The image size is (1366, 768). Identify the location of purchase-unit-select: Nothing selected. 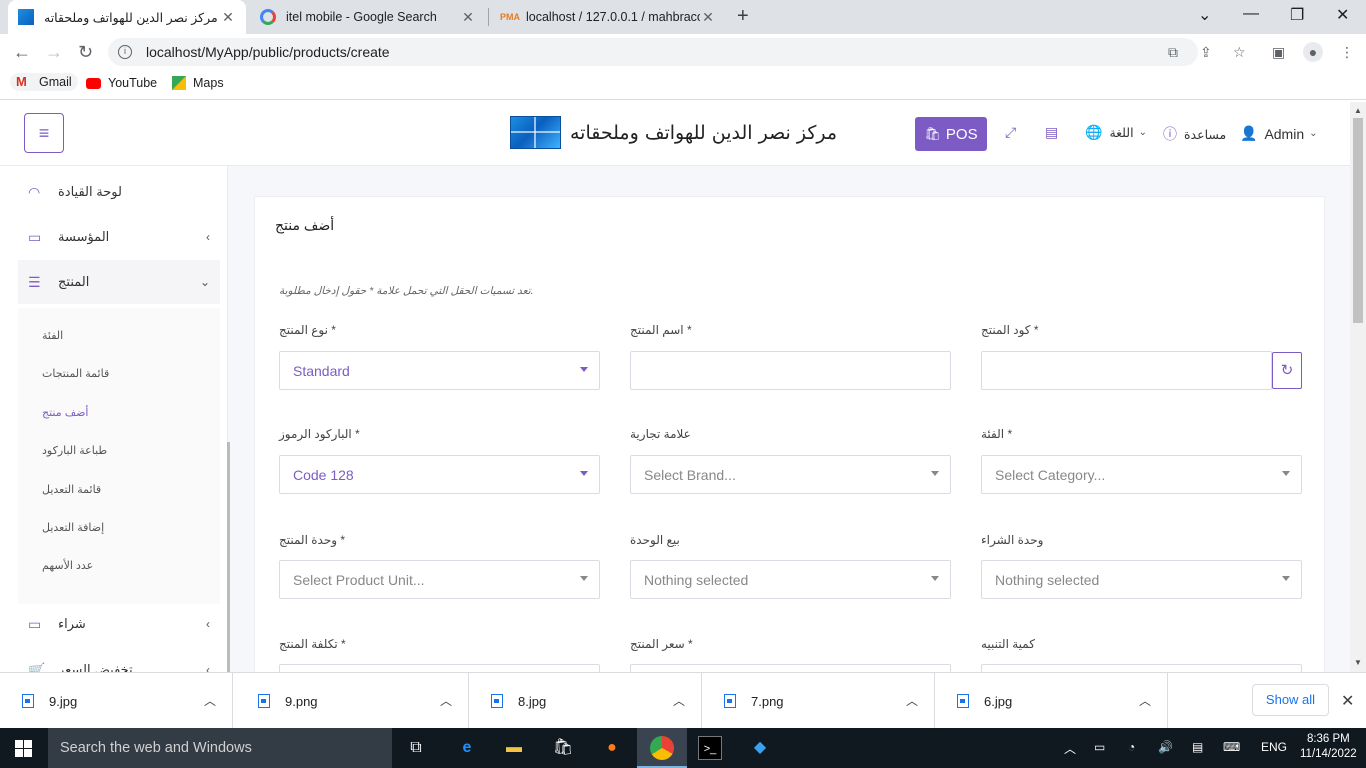
(1141, 579).